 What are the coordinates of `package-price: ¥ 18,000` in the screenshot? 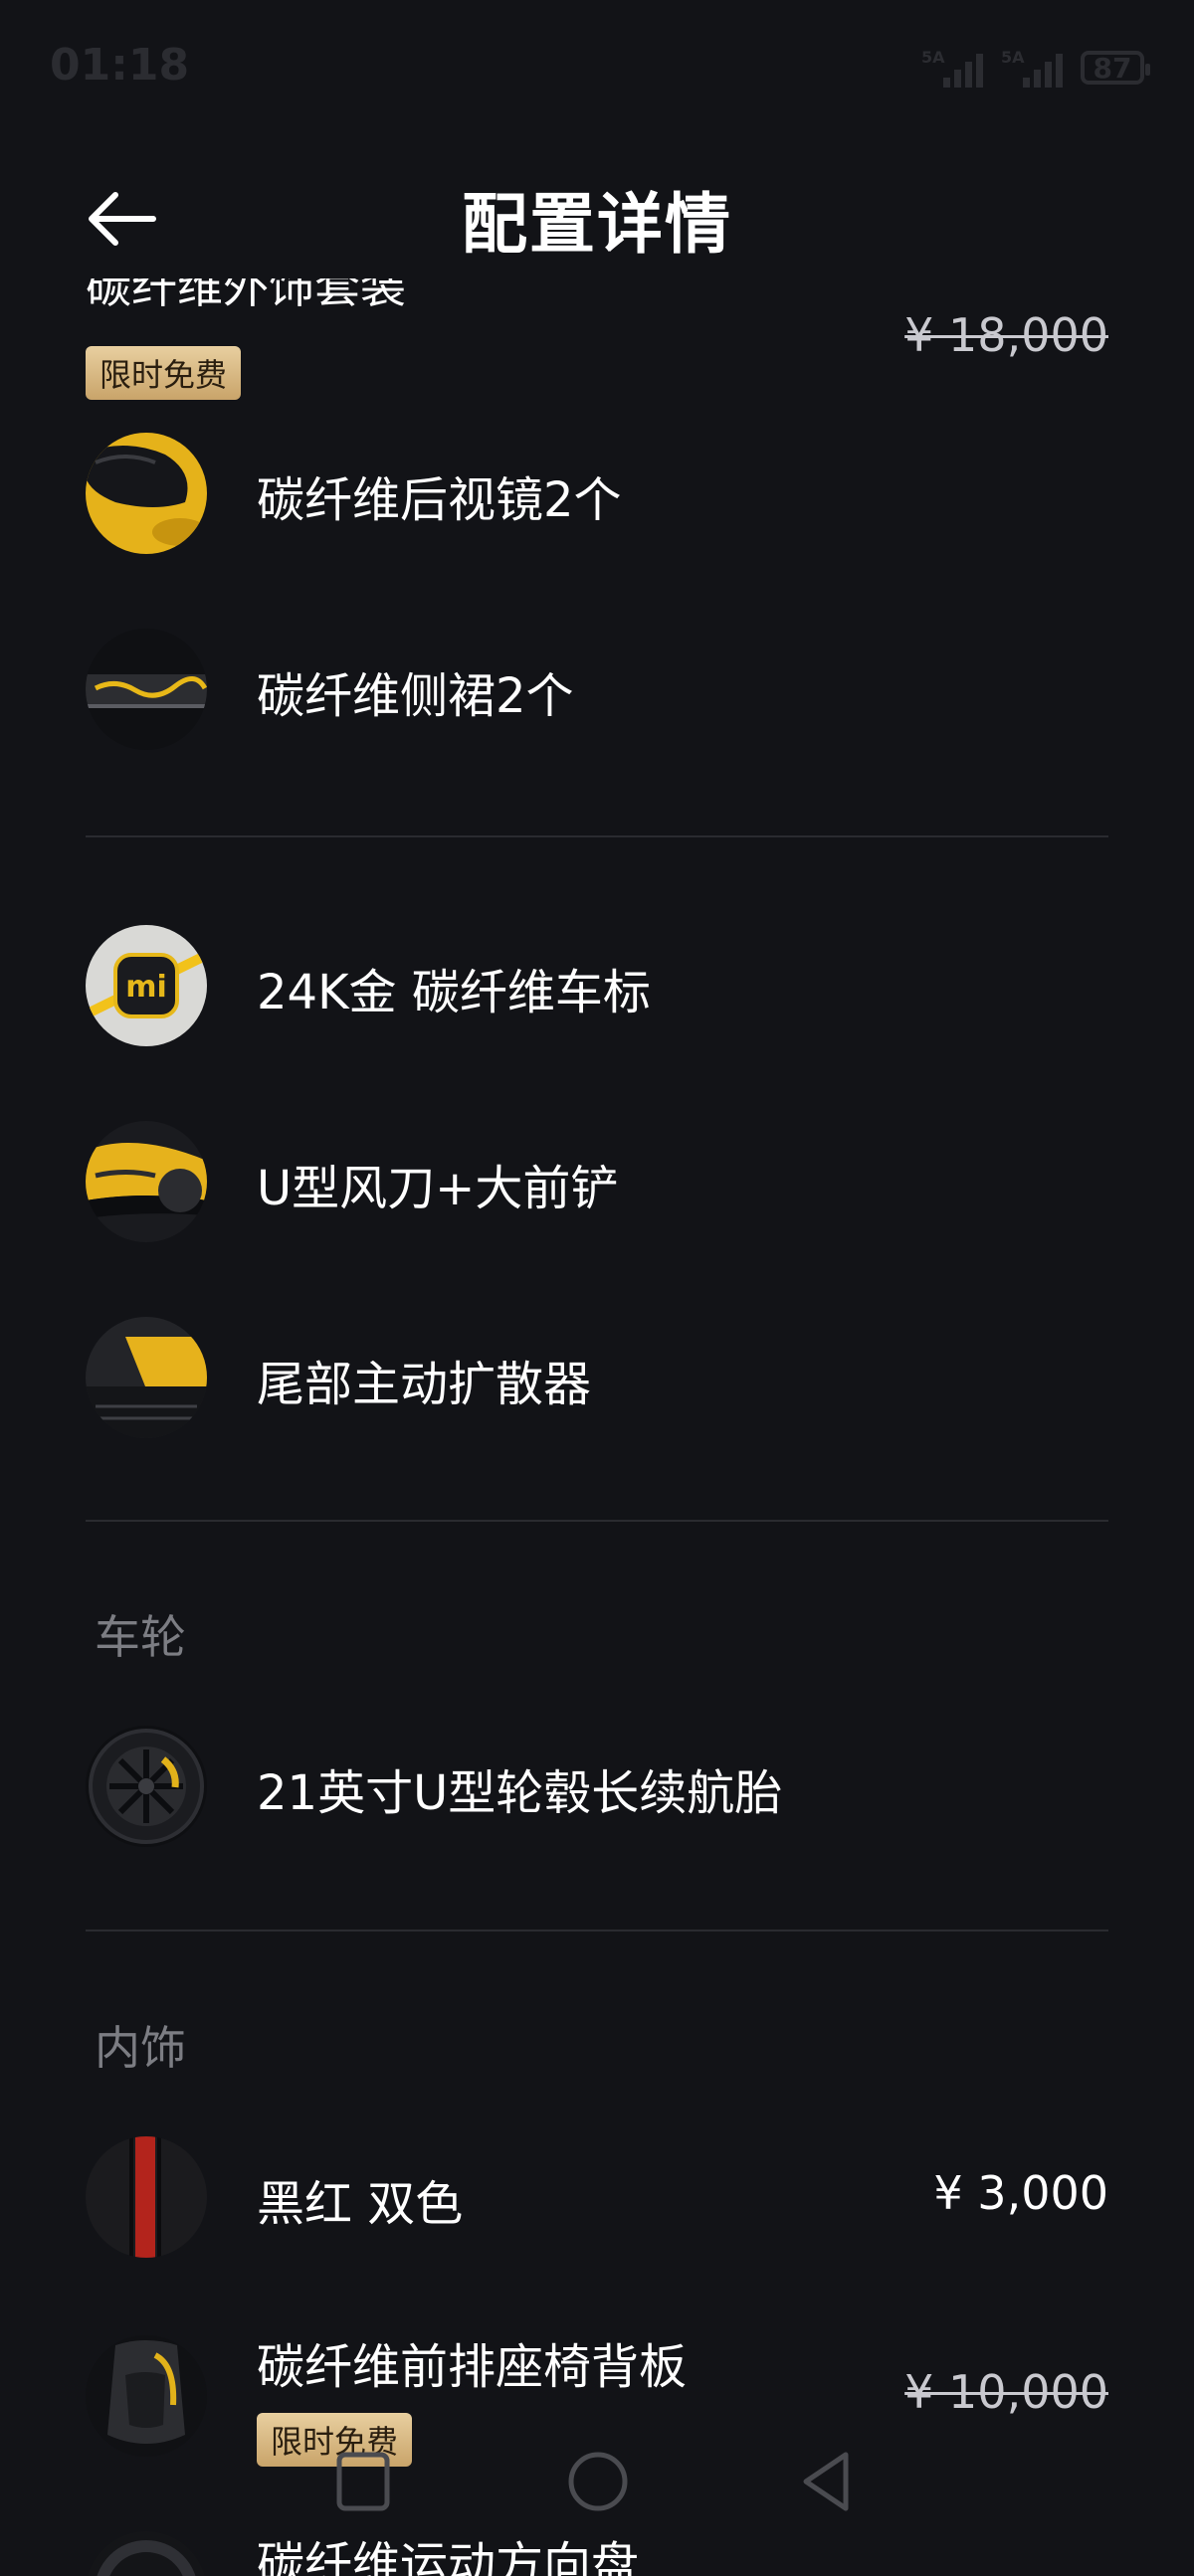 It's located at (1006, 335).